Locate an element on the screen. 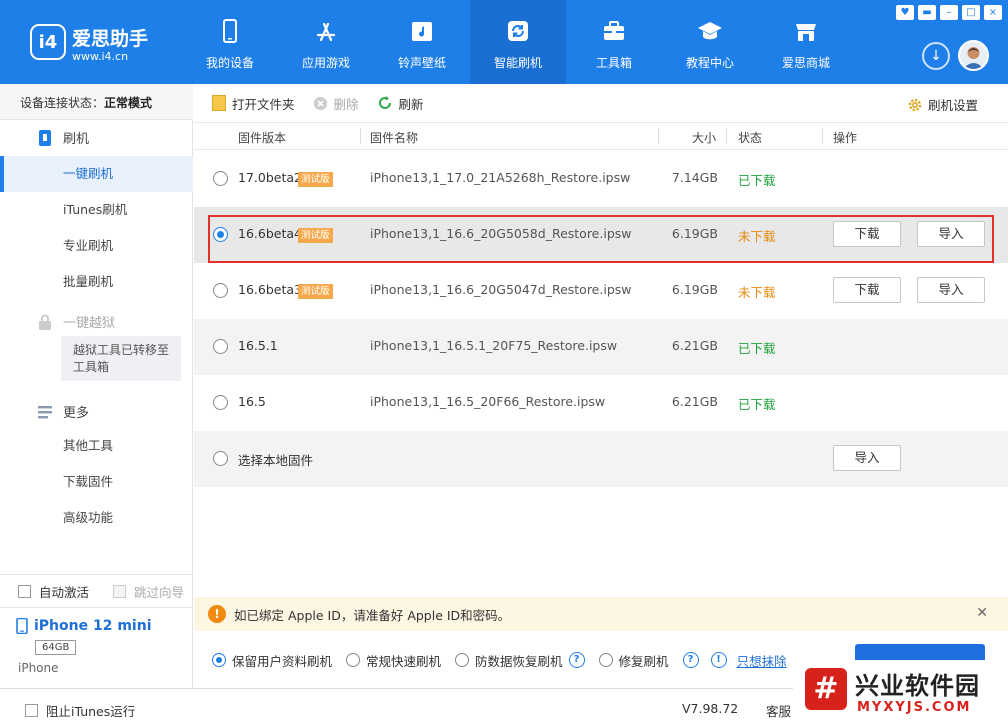 Image resolution: width=1008 pixels, height=728 pixels. minimize-button: – is located at coordinates (949, 12).